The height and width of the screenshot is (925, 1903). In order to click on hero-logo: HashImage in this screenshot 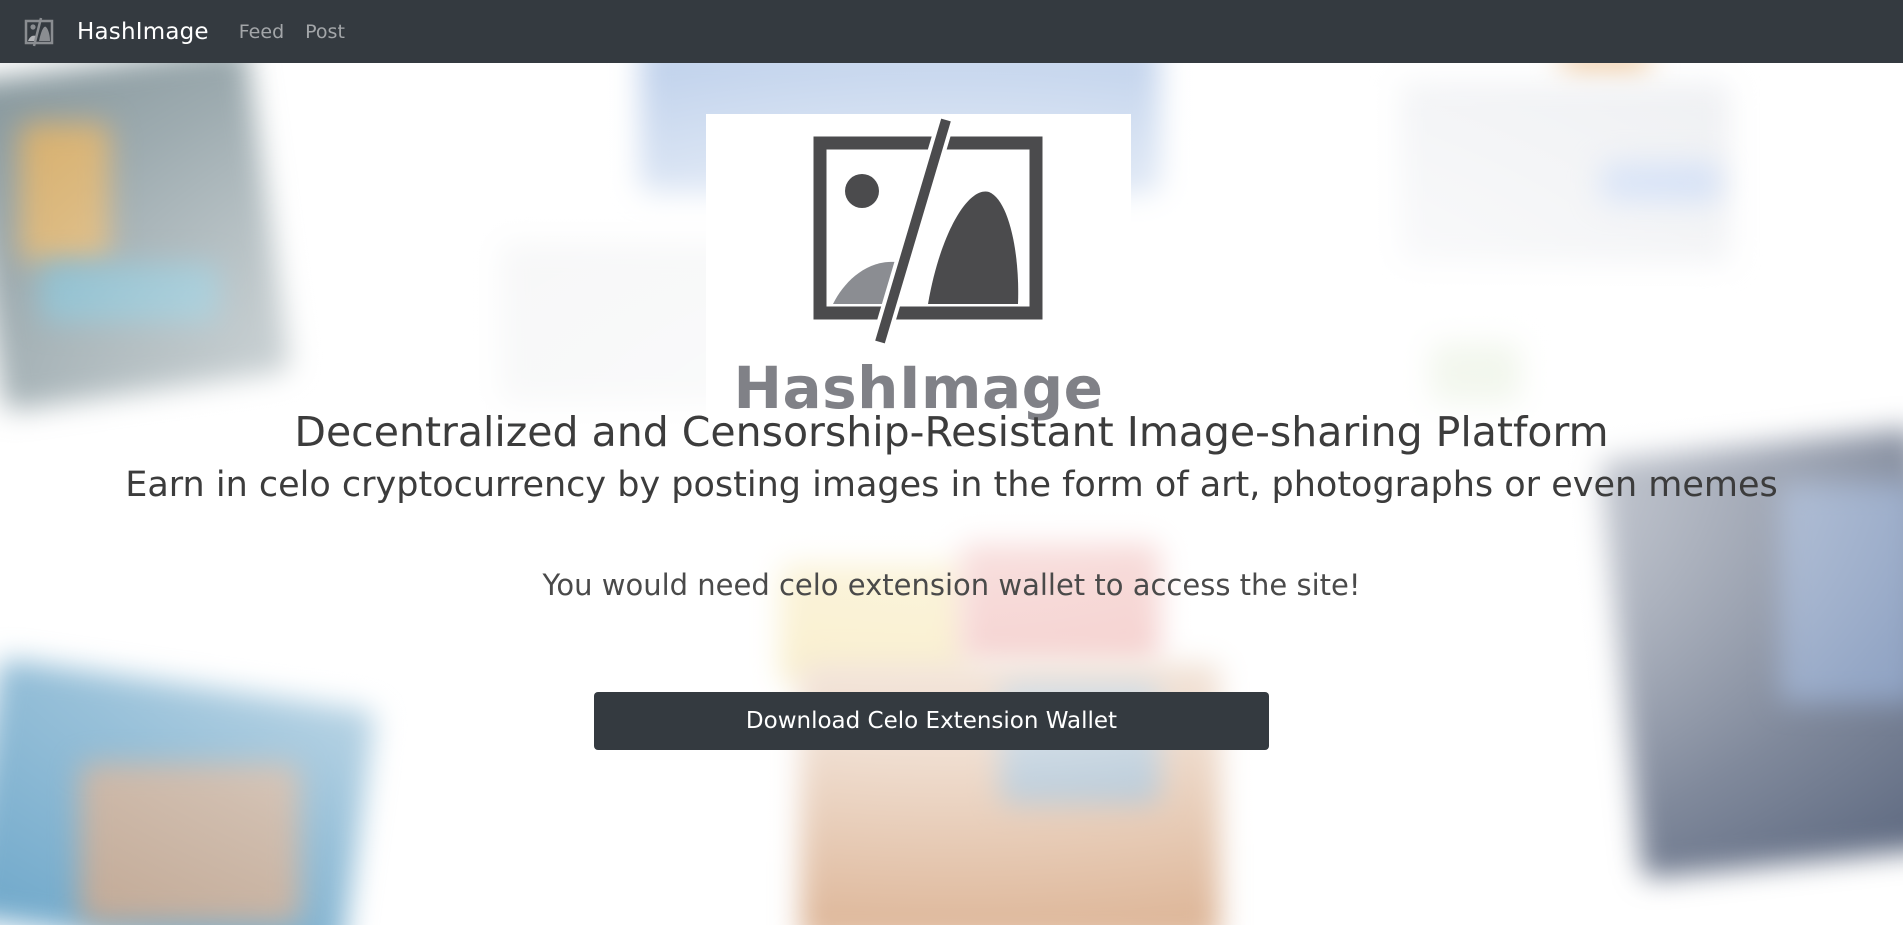, I will do `click(918, 276)`.